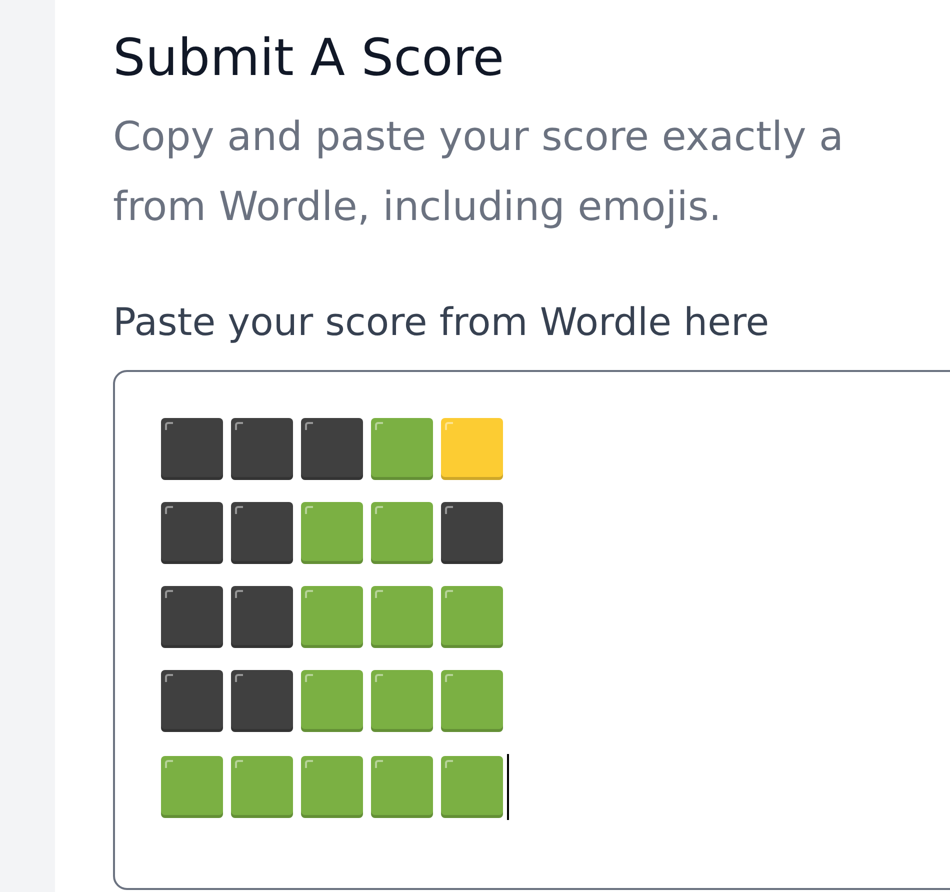 This screenshot has height=892, width=950. Describe the element at coordinates (508, 787) in the screenshot. I see `text-caret` at that location.